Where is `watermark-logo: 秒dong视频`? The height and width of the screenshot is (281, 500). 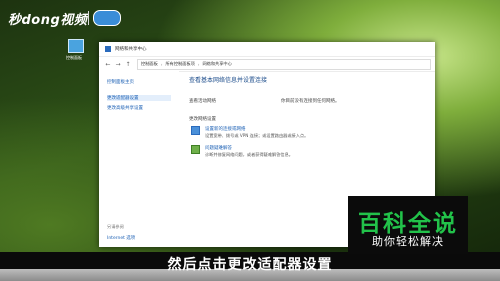 watermark-logo: 秒dong视频 is located at coordinates (48, 20).